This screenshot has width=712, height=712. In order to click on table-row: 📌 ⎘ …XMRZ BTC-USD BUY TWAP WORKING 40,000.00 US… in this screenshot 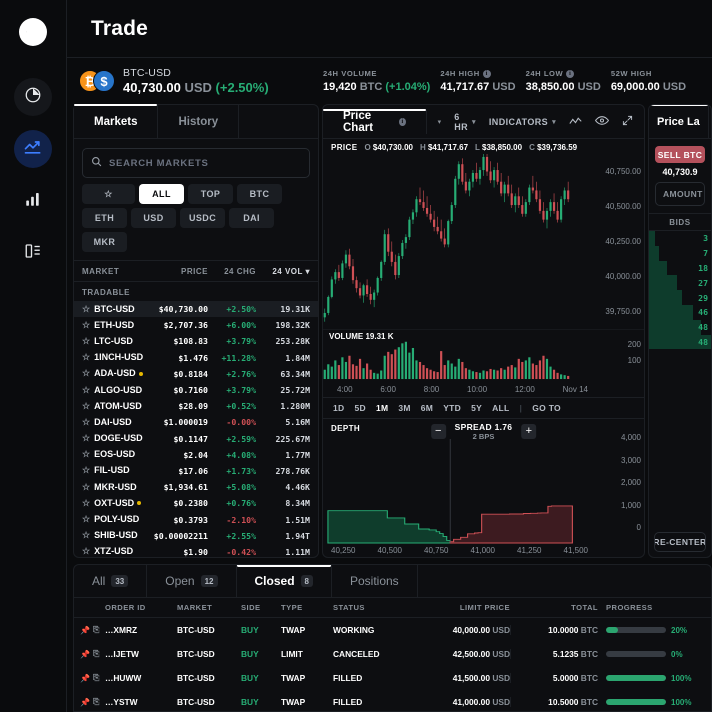, I will do `click(392, 630)`.